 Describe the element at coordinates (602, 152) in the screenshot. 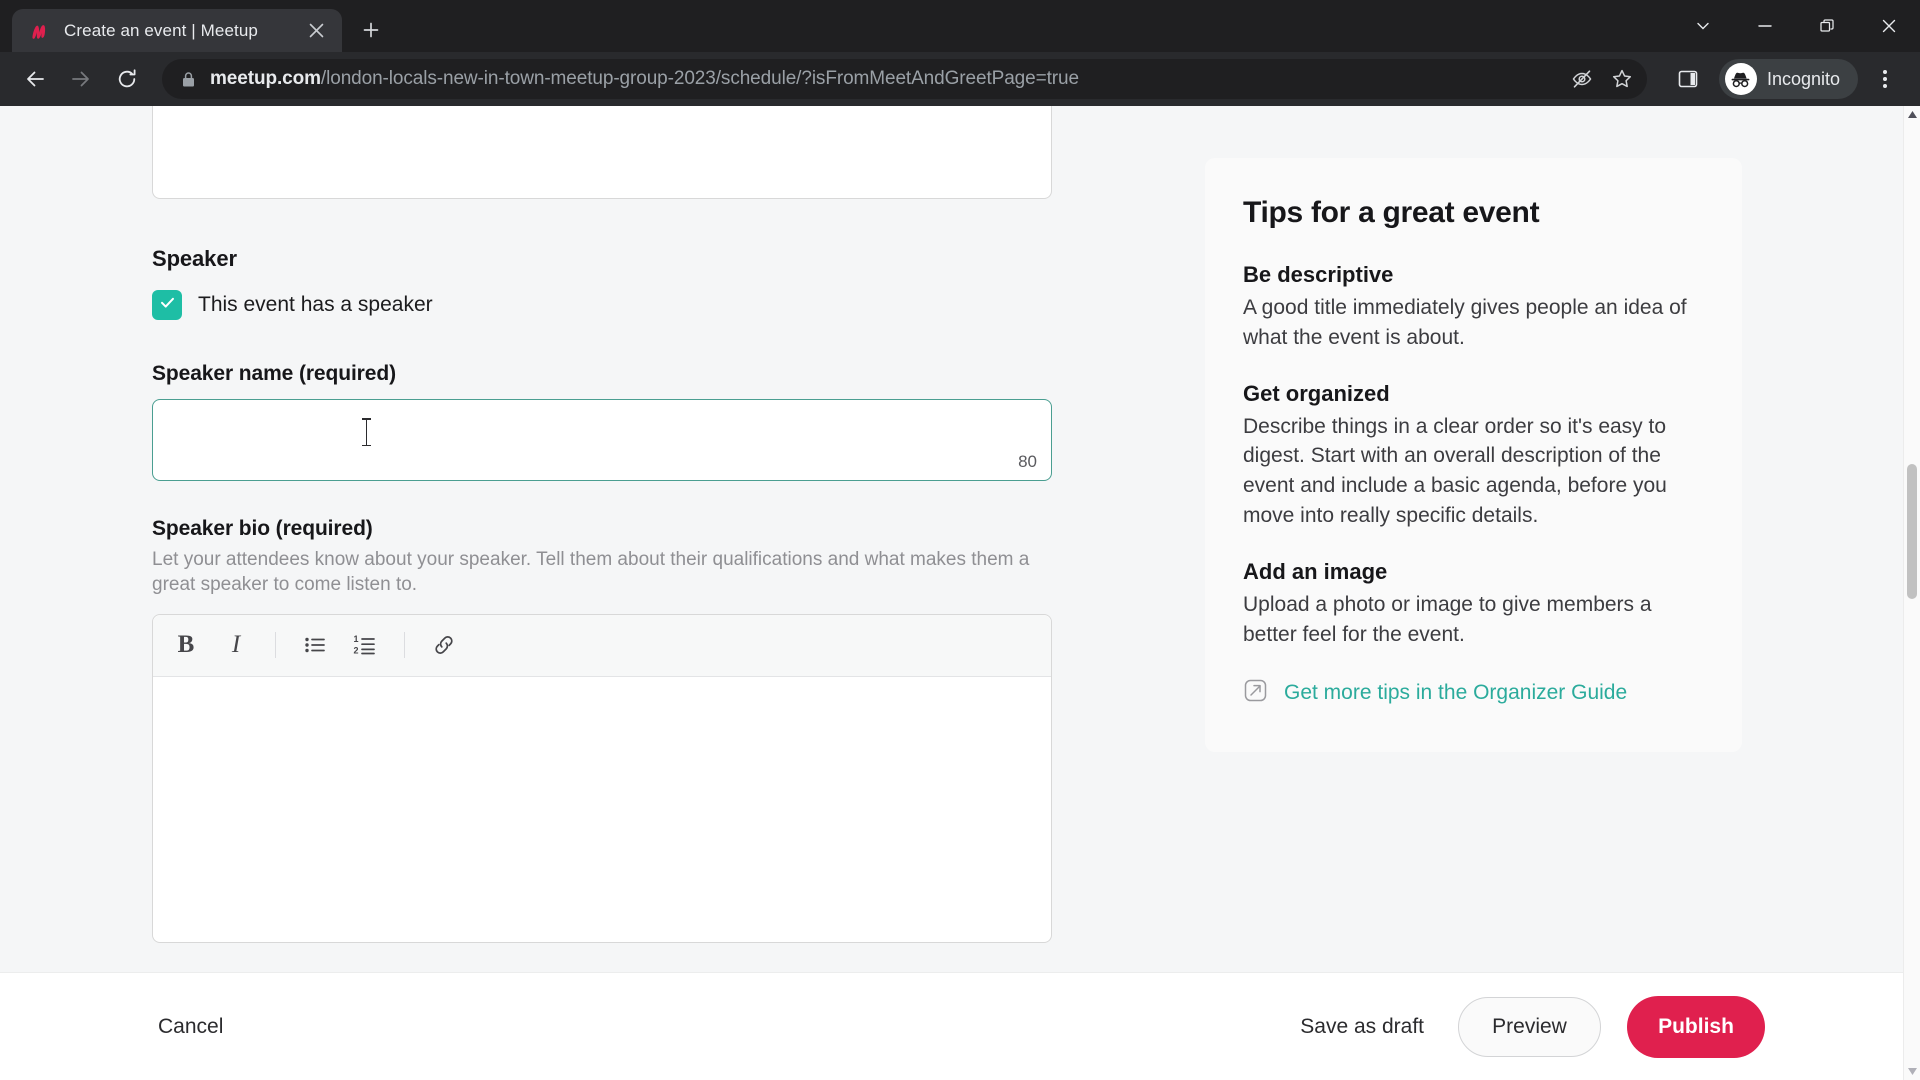

I see `description-textarea-partial` at that location.